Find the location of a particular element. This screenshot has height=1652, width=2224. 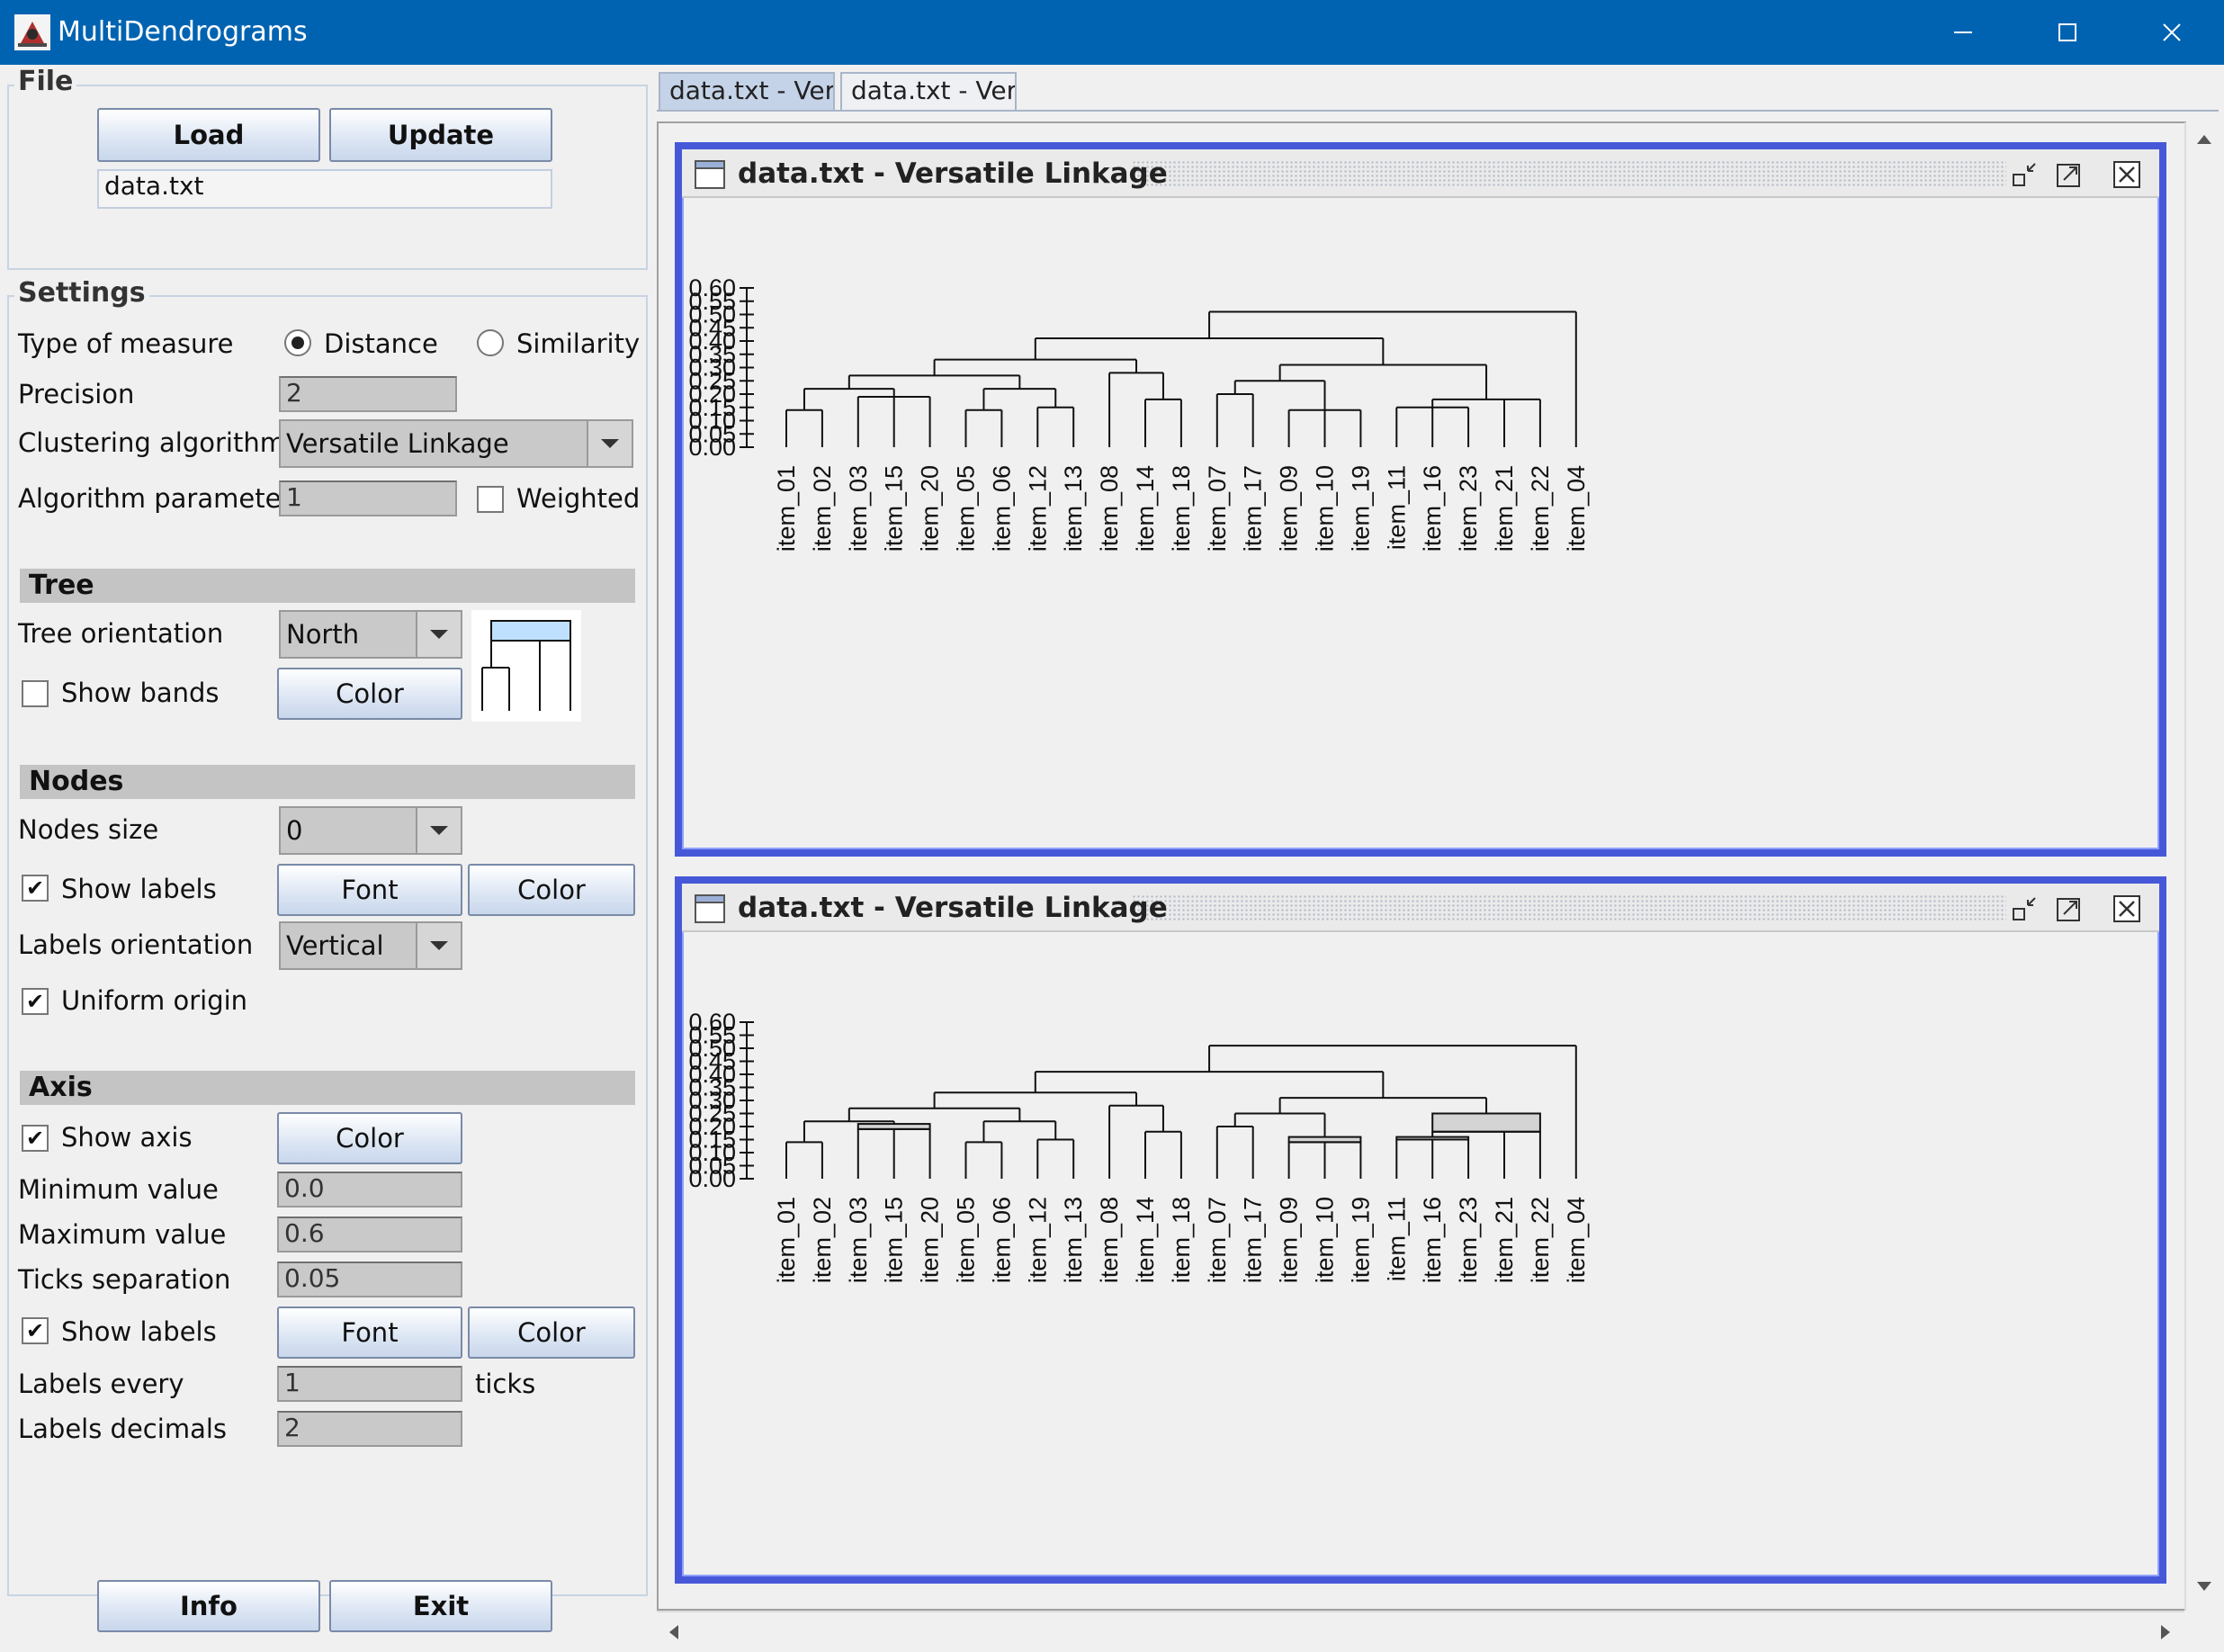

axis-show-labels-checkbox: ✔ is located at coordinates (35, 1331).